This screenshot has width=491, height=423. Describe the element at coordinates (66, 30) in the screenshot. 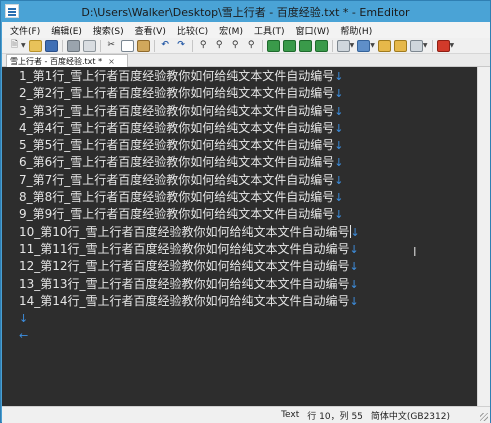

I see `menu-edit: 编辑(E)` at that location.